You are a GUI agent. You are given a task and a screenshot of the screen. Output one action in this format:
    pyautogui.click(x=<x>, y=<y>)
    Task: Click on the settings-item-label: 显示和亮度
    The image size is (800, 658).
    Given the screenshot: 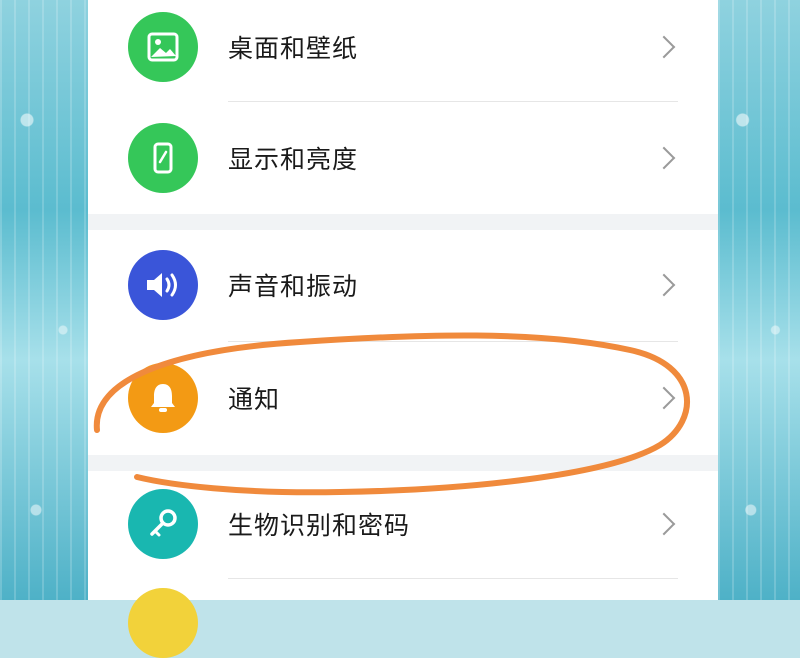 What is the action you would take?
    pyautogui.click(x=293, y=159)
    